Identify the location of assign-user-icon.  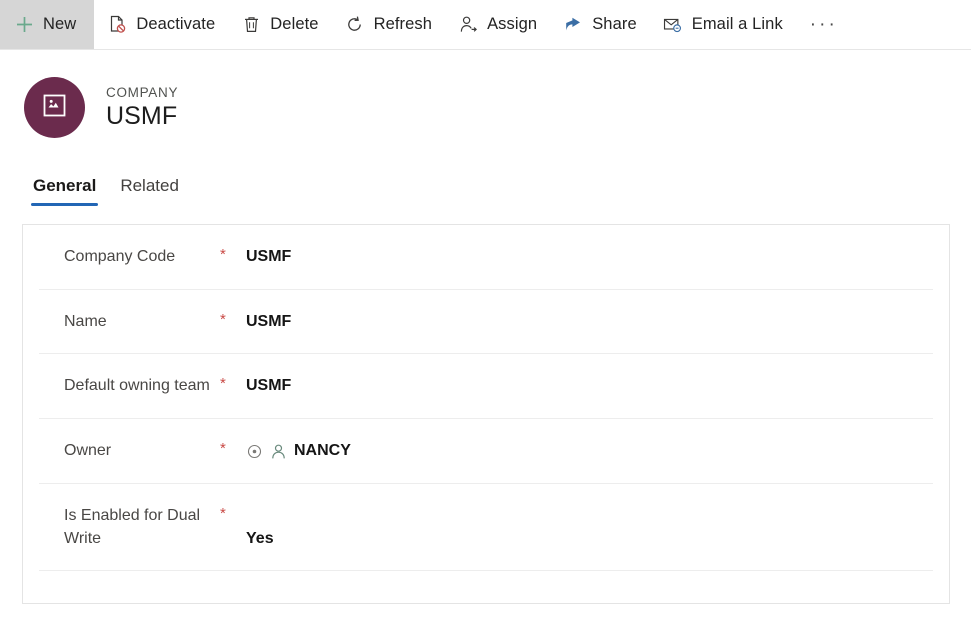
(468, 25).